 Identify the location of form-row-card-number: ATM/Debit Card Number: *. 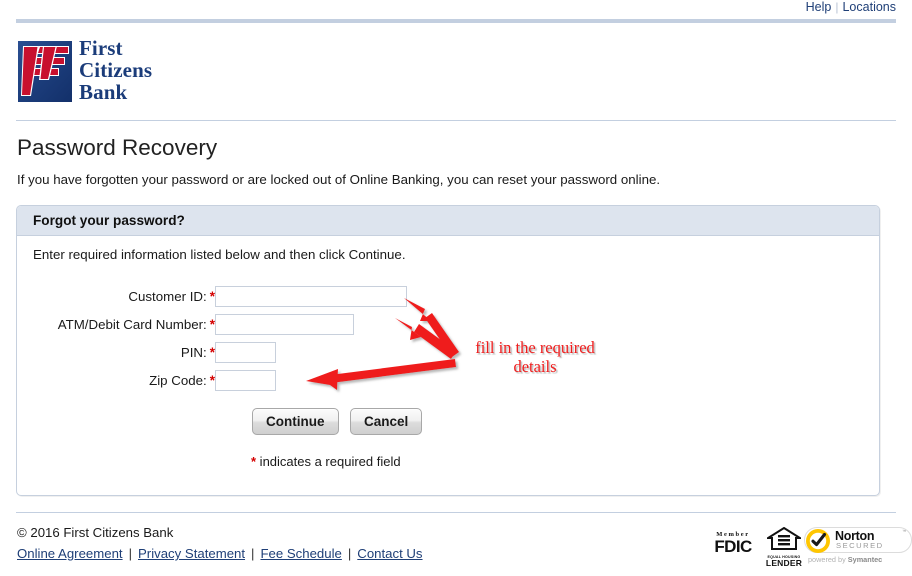
(212, 324).